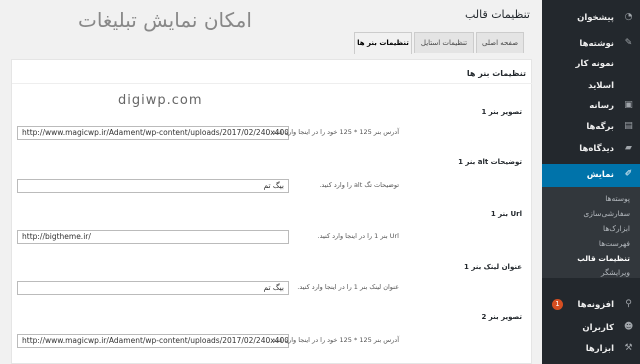 The height and width of the screenshot is (364, 640). Describe the element at coordinates (496, 73) in the screenshot. I see `panel-heading: تنظیمات بنر ها` at that location.